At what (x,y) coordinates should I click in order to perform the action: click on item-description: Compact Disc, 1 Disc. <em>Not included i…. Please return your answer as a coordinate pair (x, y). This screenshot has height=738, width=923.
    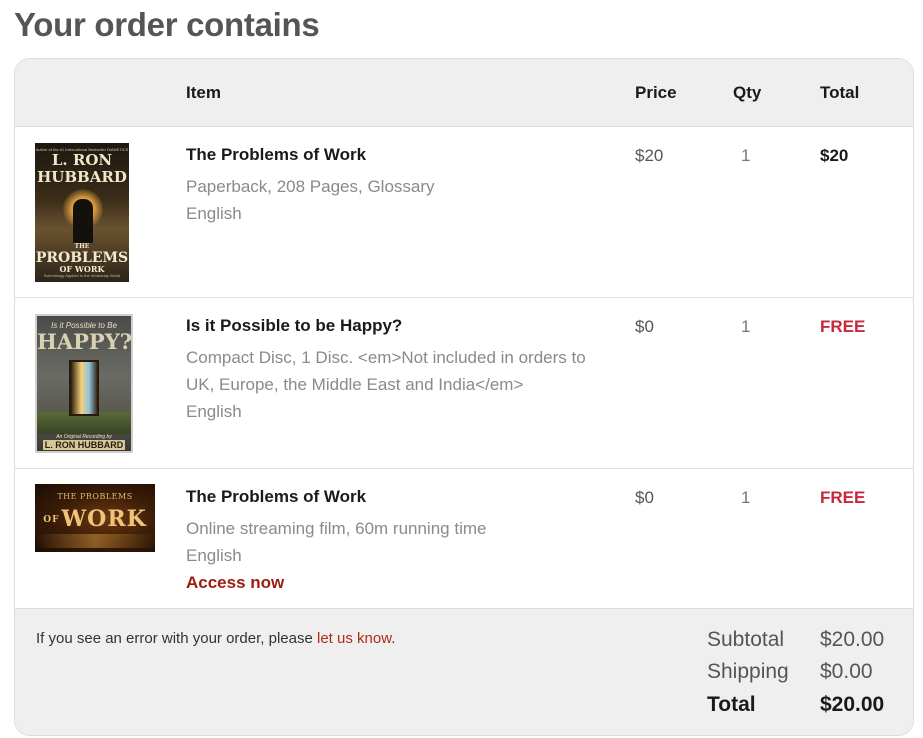
    Looking at the image, I should click on (386, 371).